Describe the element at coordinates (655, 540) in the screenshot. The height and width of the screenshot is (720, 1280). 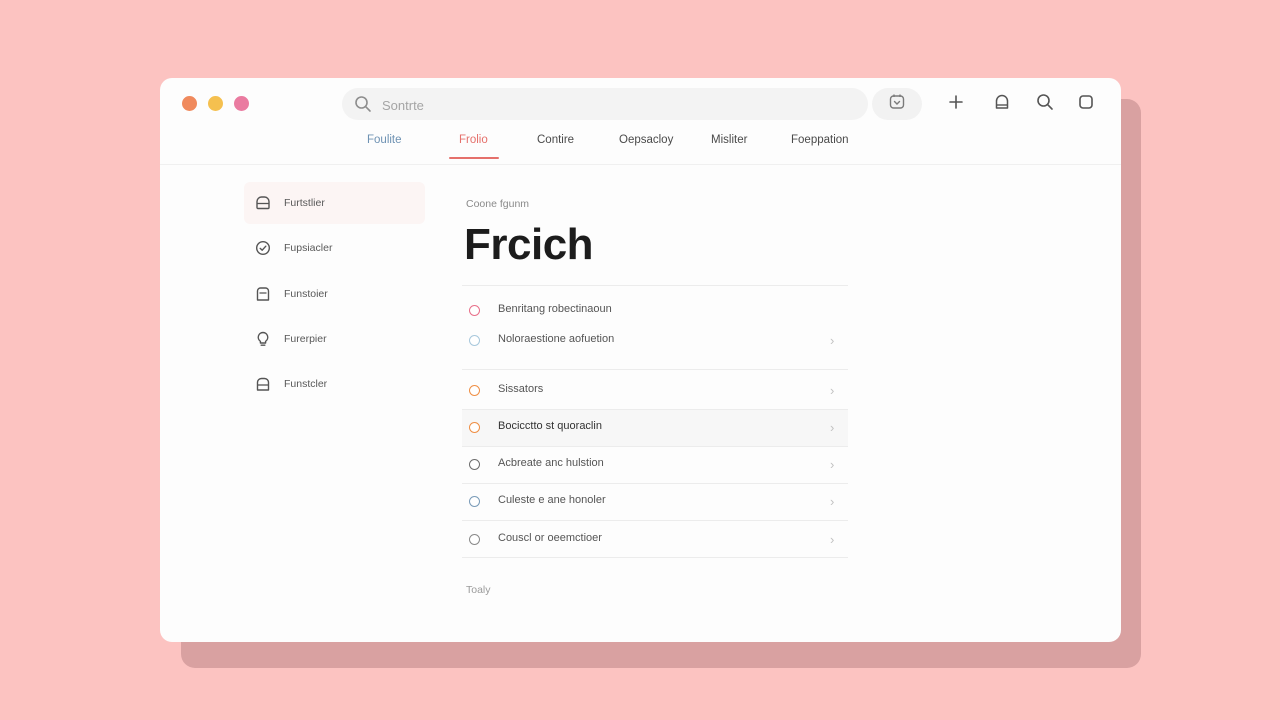
I see `list-item: Couscl or oeemctioer ›` at that location.